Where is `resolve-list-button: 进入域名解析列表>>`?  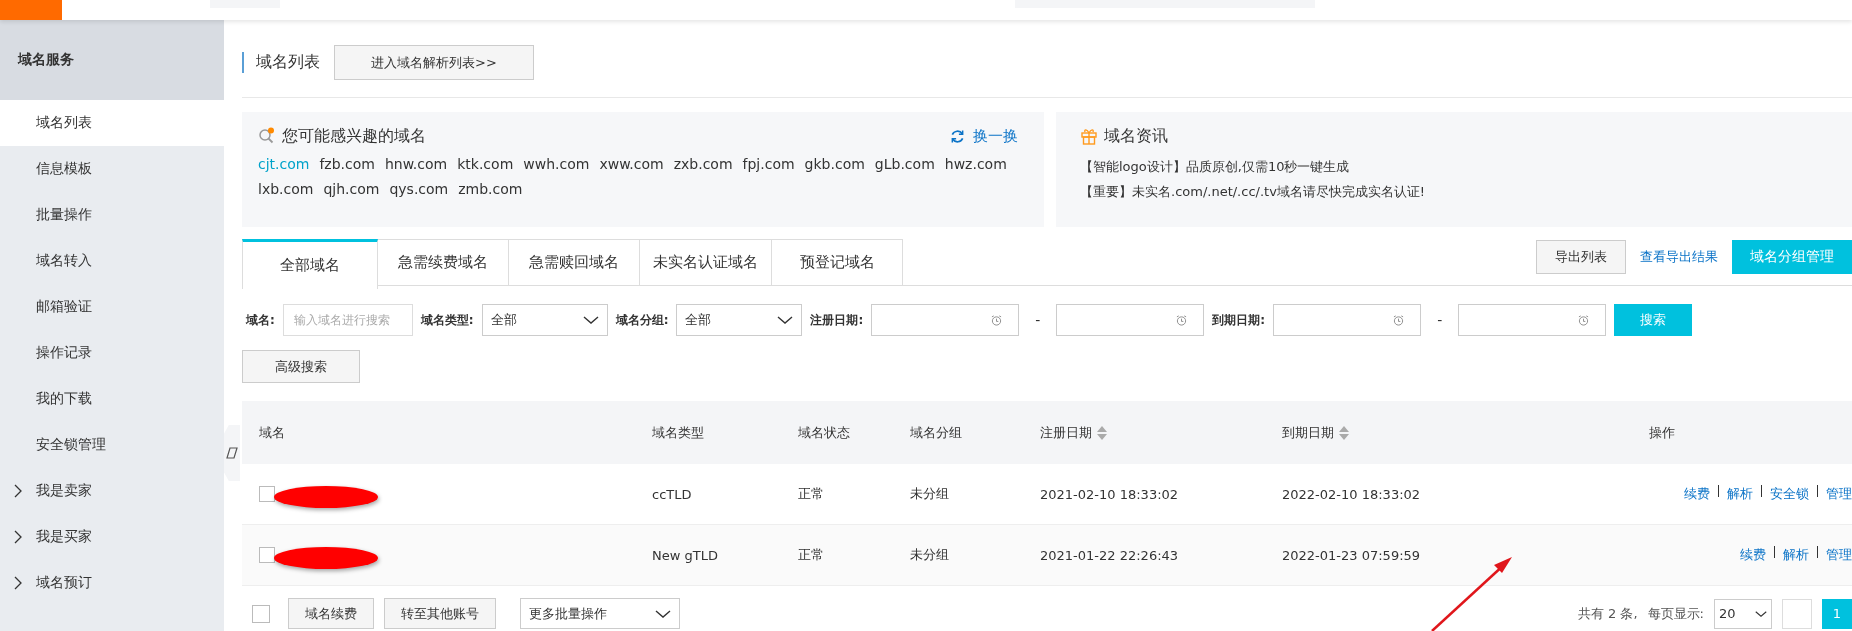
resolve-list-button: 进入域名解析列表>> is located at coordinates (434, 62).